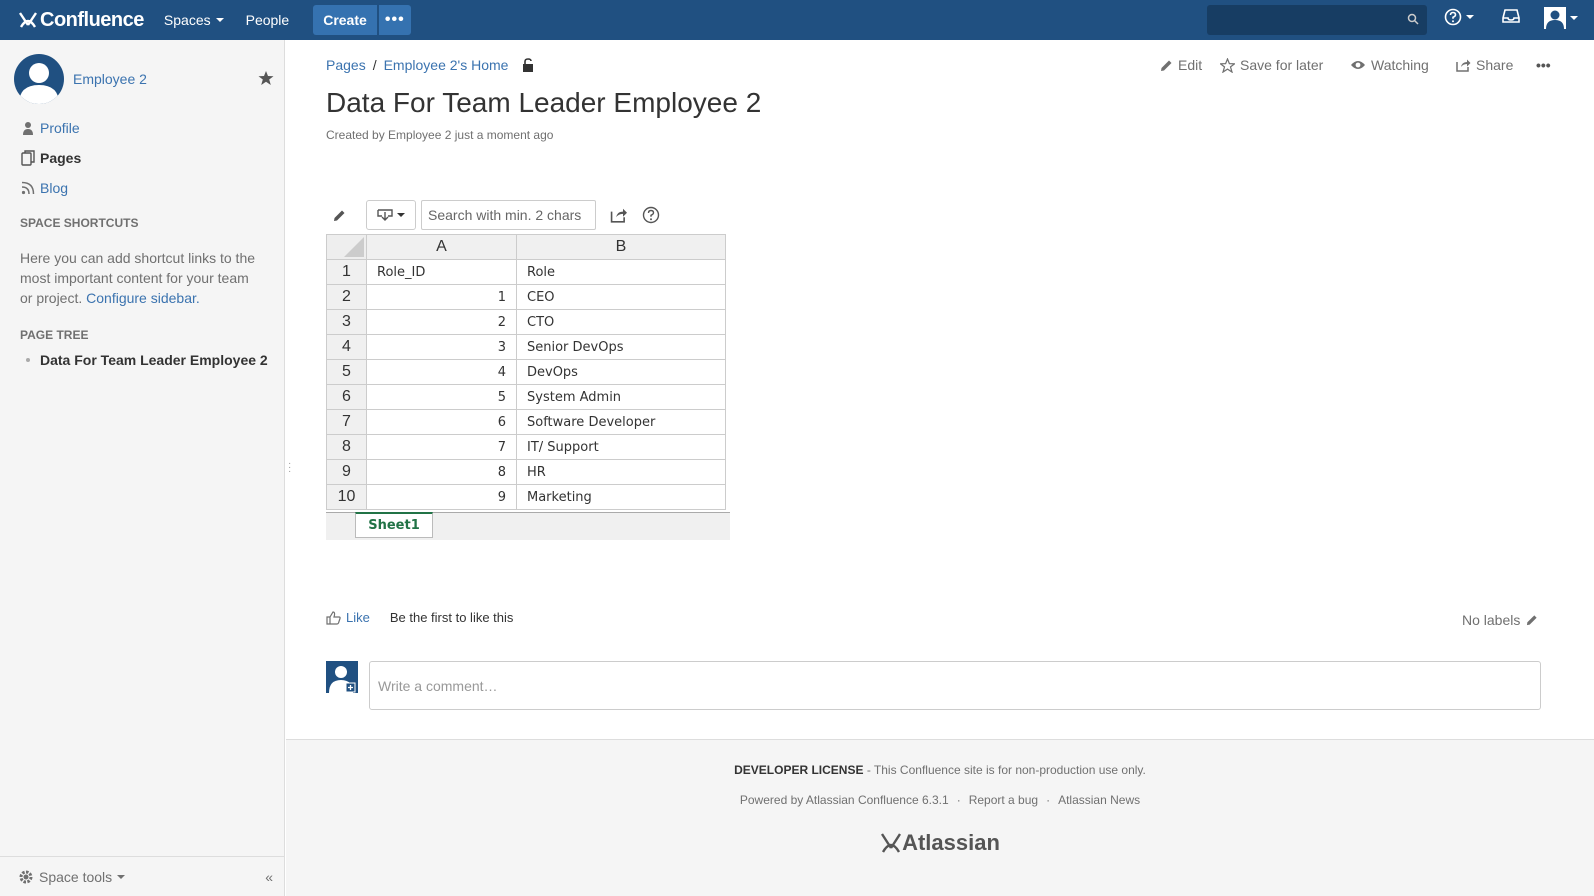 Image resolution: width=1594 pixels, height=896 pixels. Describe the element at coordinates (154, 360) in the screenshot. I see `page-tree-item-label: Data For Team Leader Employee 2` at that location.